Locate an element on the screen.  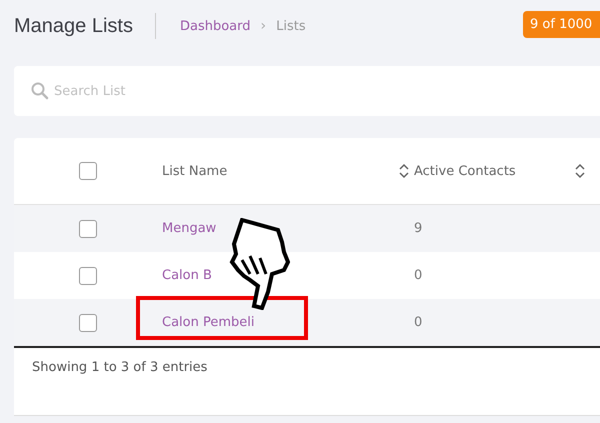
page-title: Manage Lists is located at coordinates (73, 26).